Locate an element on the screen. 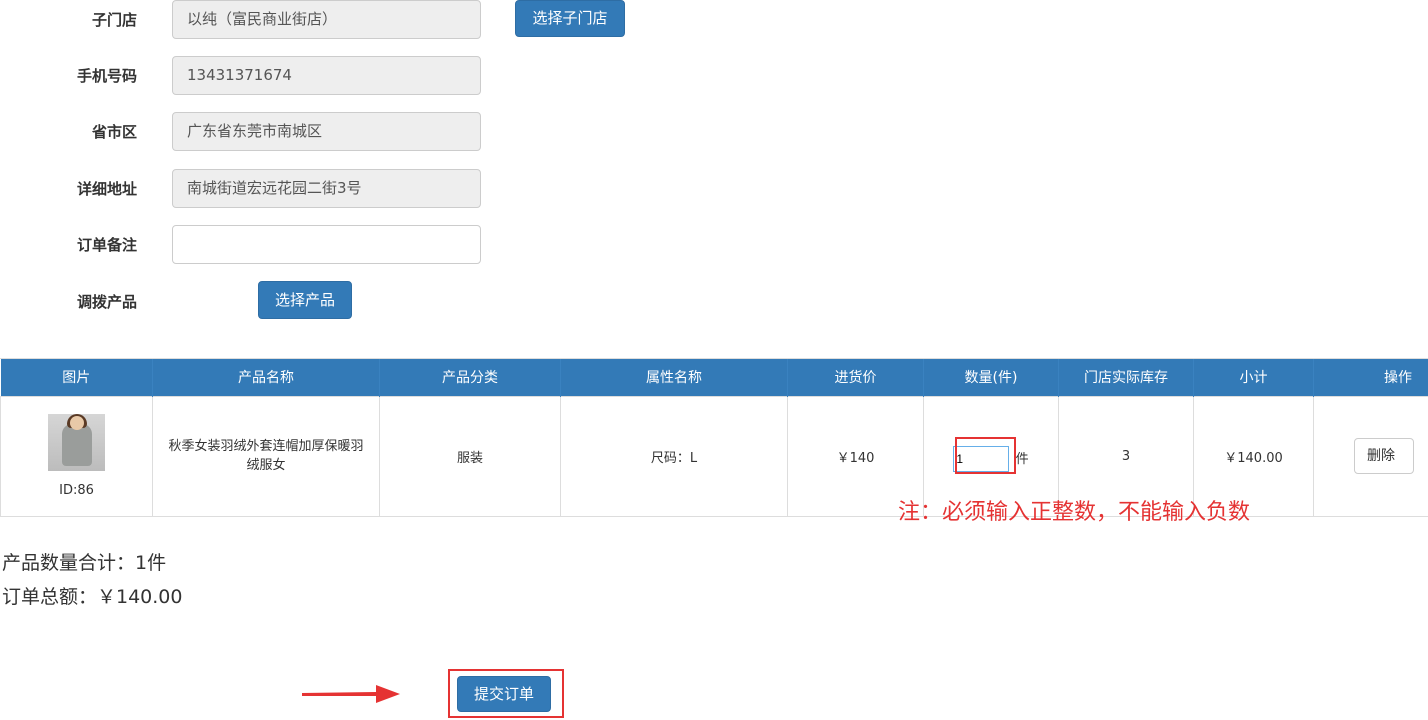 The image size is (1428, 720). table-header-row: 图片 产品名称 产品分类 属性名称 进货价 数量(件) 门店实际库存 小计 操作 is located at coordinates (714, 377).